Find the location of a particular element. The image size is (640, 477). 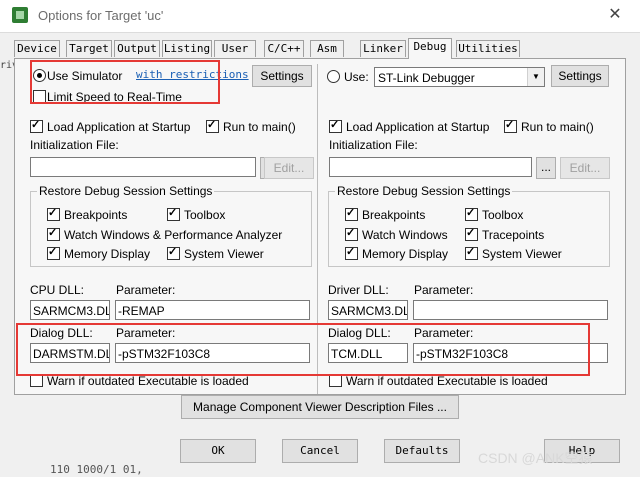

app-icon is located at coordinates (20, 15).